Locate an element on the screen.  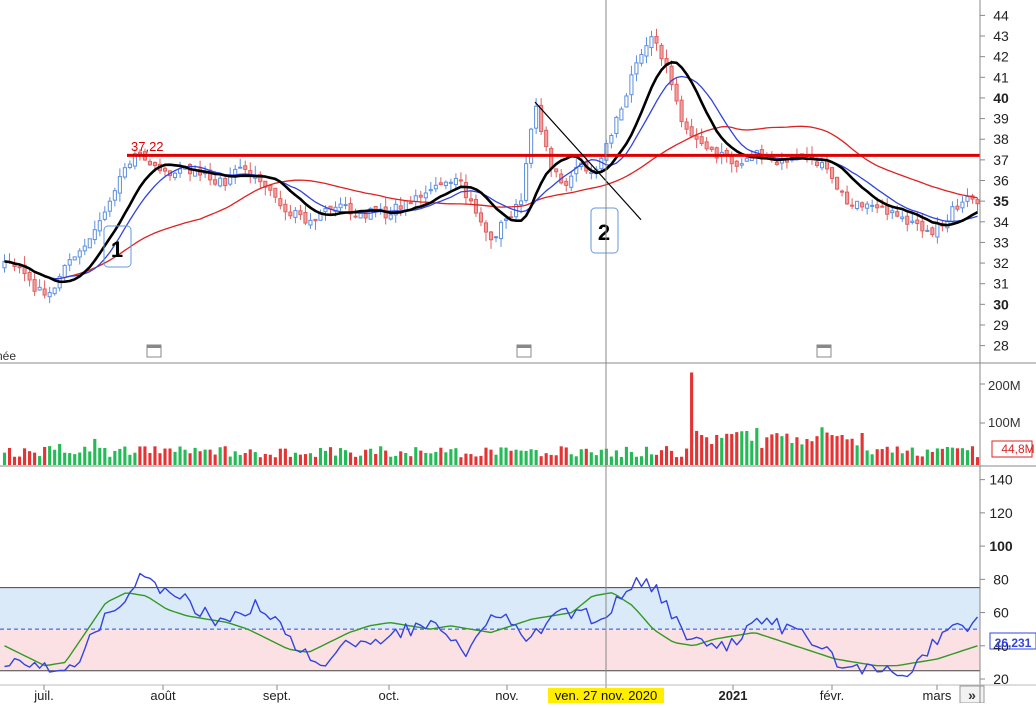
price-tick-label: 37 is located at coordinates (1001, 160).